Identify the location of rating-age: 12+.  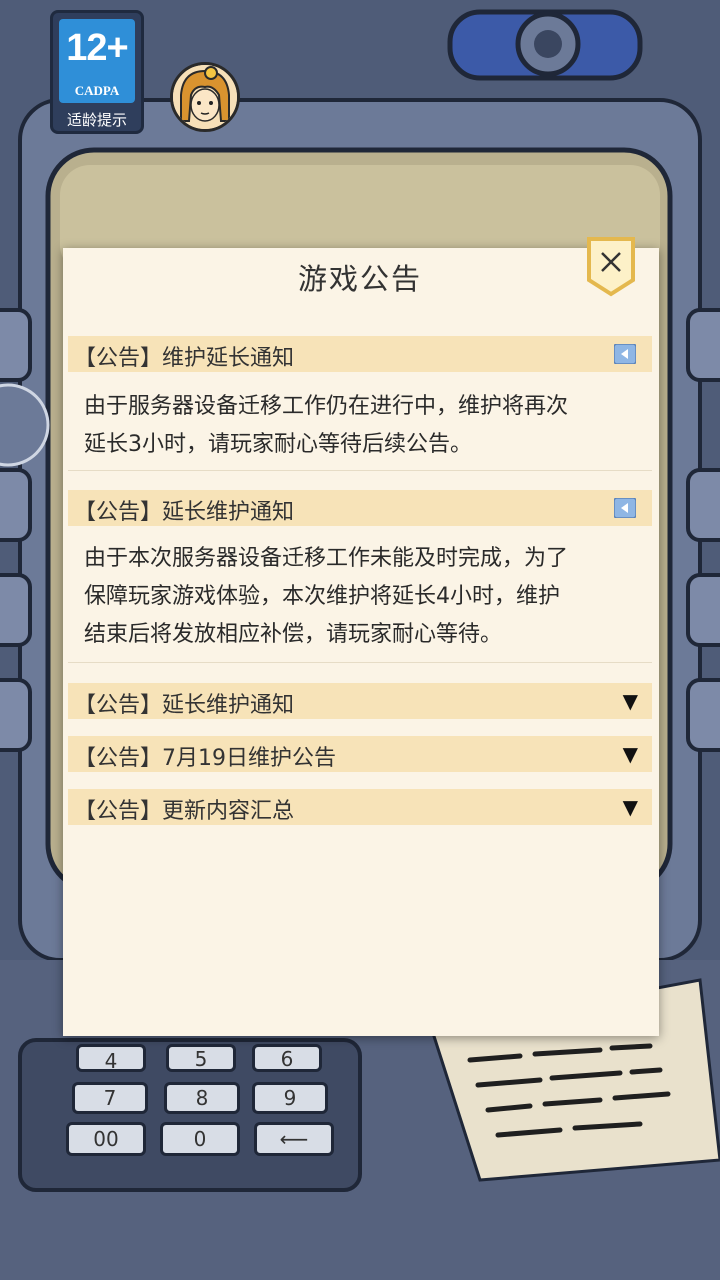
(97, 48).